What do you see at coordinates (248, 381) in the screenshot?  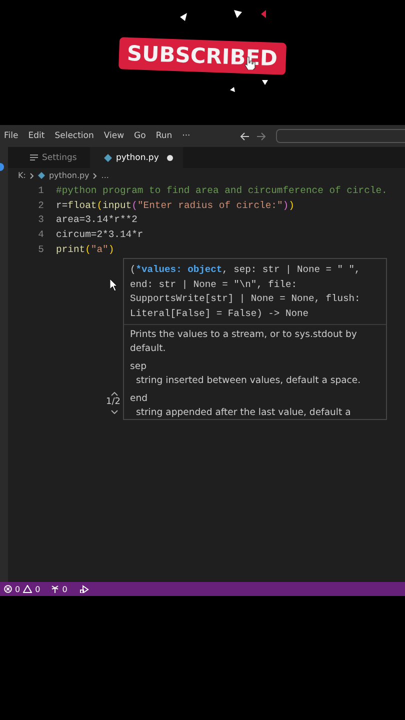 I see `parameter-description: string inserted between values, default a space.` at bounding box center [248, 381].